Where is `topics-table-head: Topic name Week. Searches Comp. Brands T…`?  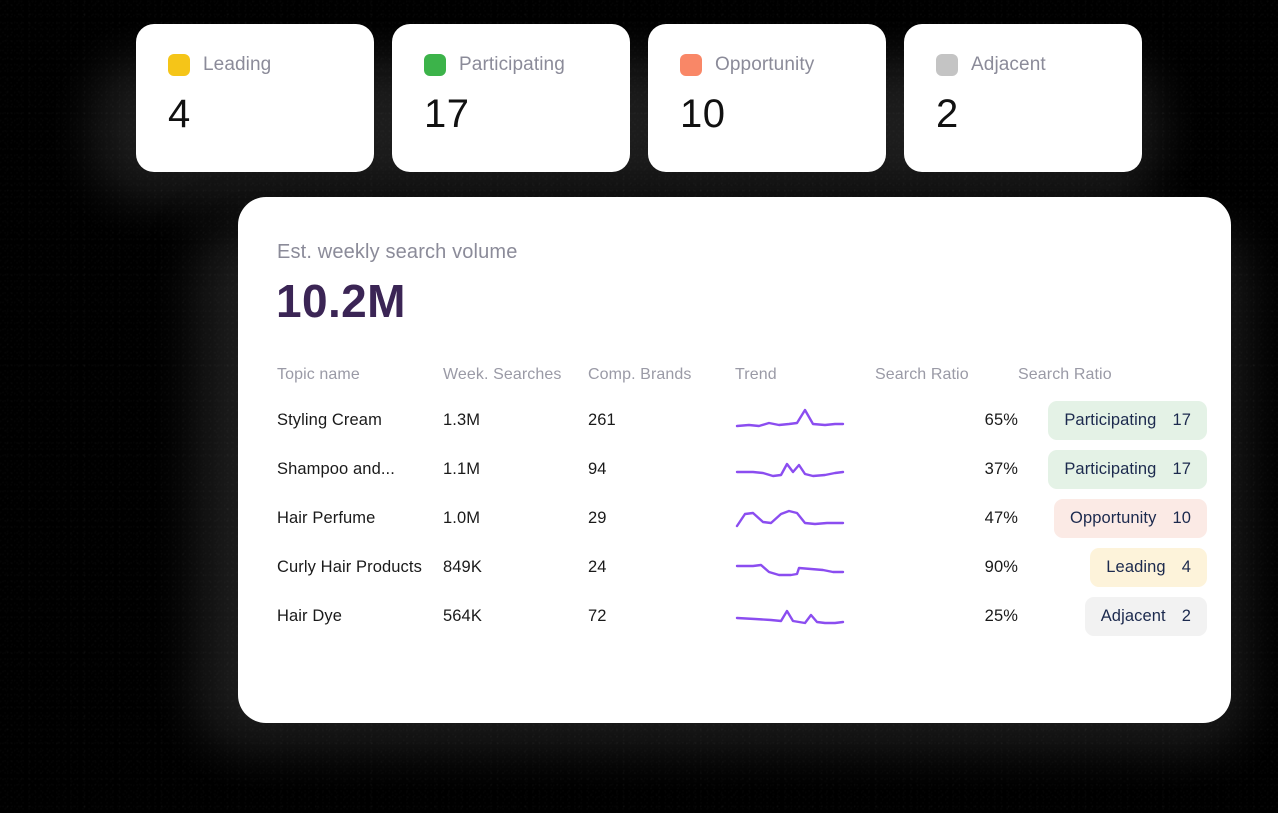 topics-table-head: Topic name Week. Searches Comp. Brands T… is located at coordinates (734, 381).